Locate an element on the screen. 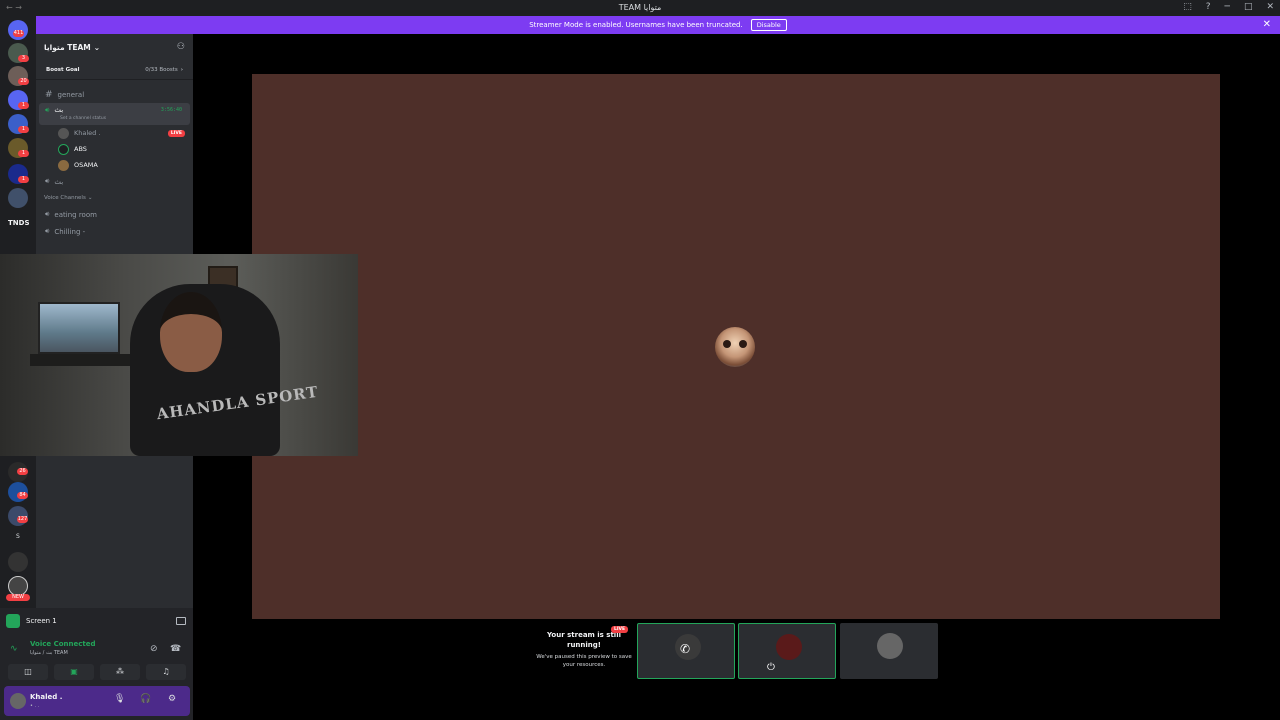 This screenshot has height=720, width=1280. maximize-icon: □ is located at coordinates (1248, 7).